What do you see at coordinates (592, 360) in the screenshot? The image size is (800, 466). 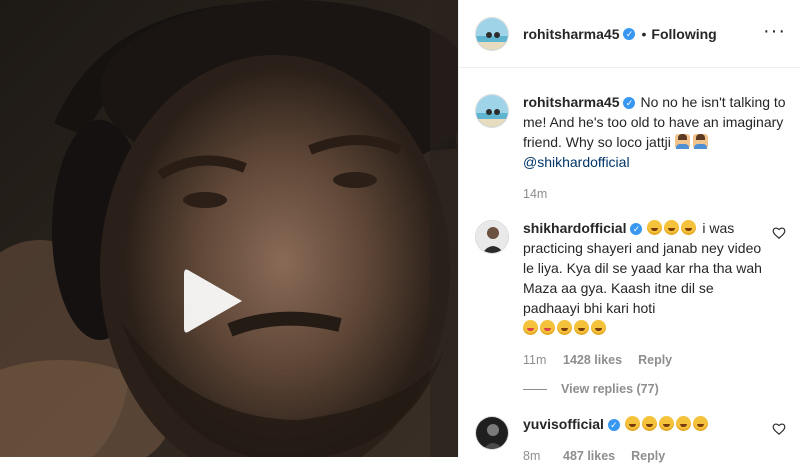 I see `comment-likes: 1428 likes` at bounding box center [592, 360].